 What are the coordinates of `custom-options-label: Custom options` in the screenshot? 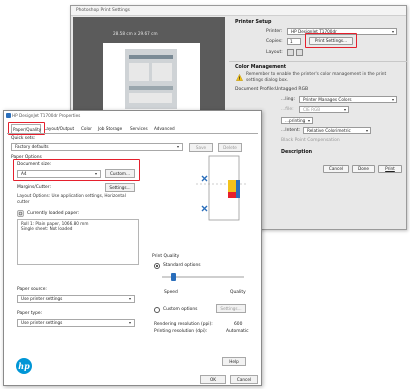 It's located at (180, 309).